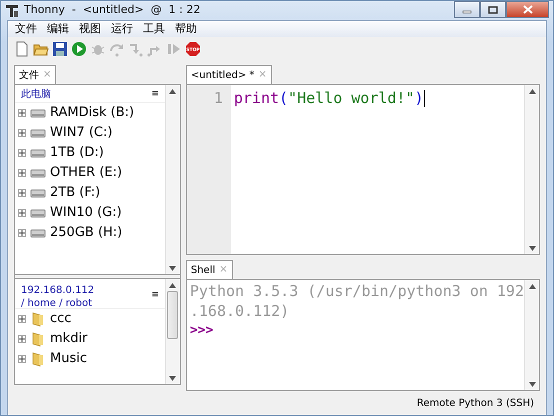 This screenshot has width=554, height=416. What do you see at coordinates (90, 213) in the screenshot?
I see `tree-item: WIN10 (G:)` at bounding box center [90, 213].